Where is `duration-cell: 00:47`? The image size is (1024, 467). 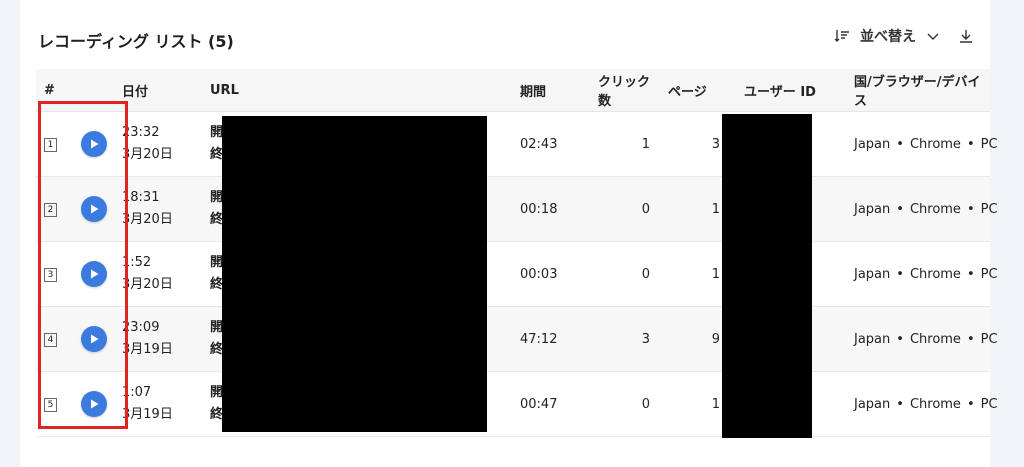
duration-cell: 00:47 is located at coordinates (539, 404).